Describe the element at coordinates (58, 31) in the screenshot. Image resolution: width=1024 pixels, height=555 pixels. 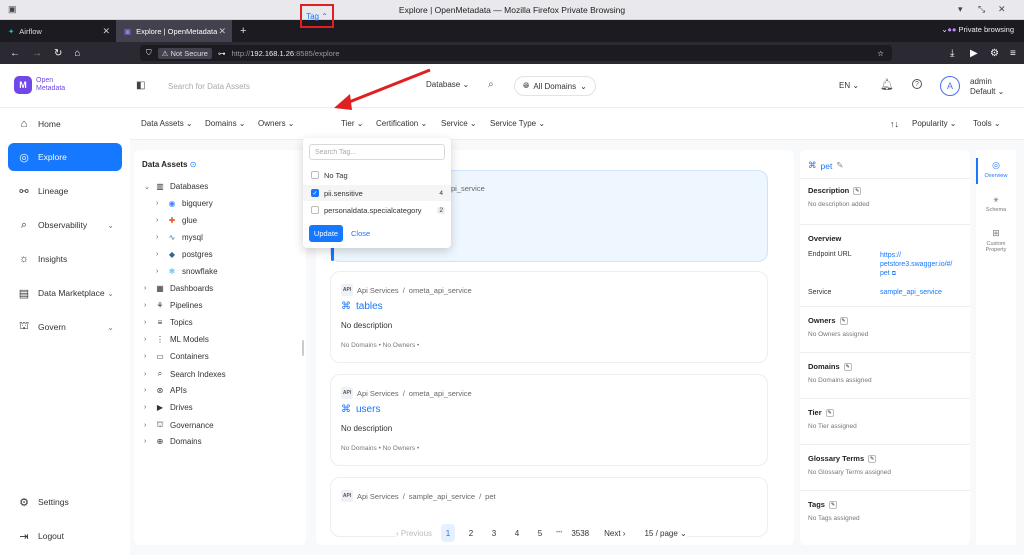
I see `tab-airflow: ✦ Airflow ✕` at that location.